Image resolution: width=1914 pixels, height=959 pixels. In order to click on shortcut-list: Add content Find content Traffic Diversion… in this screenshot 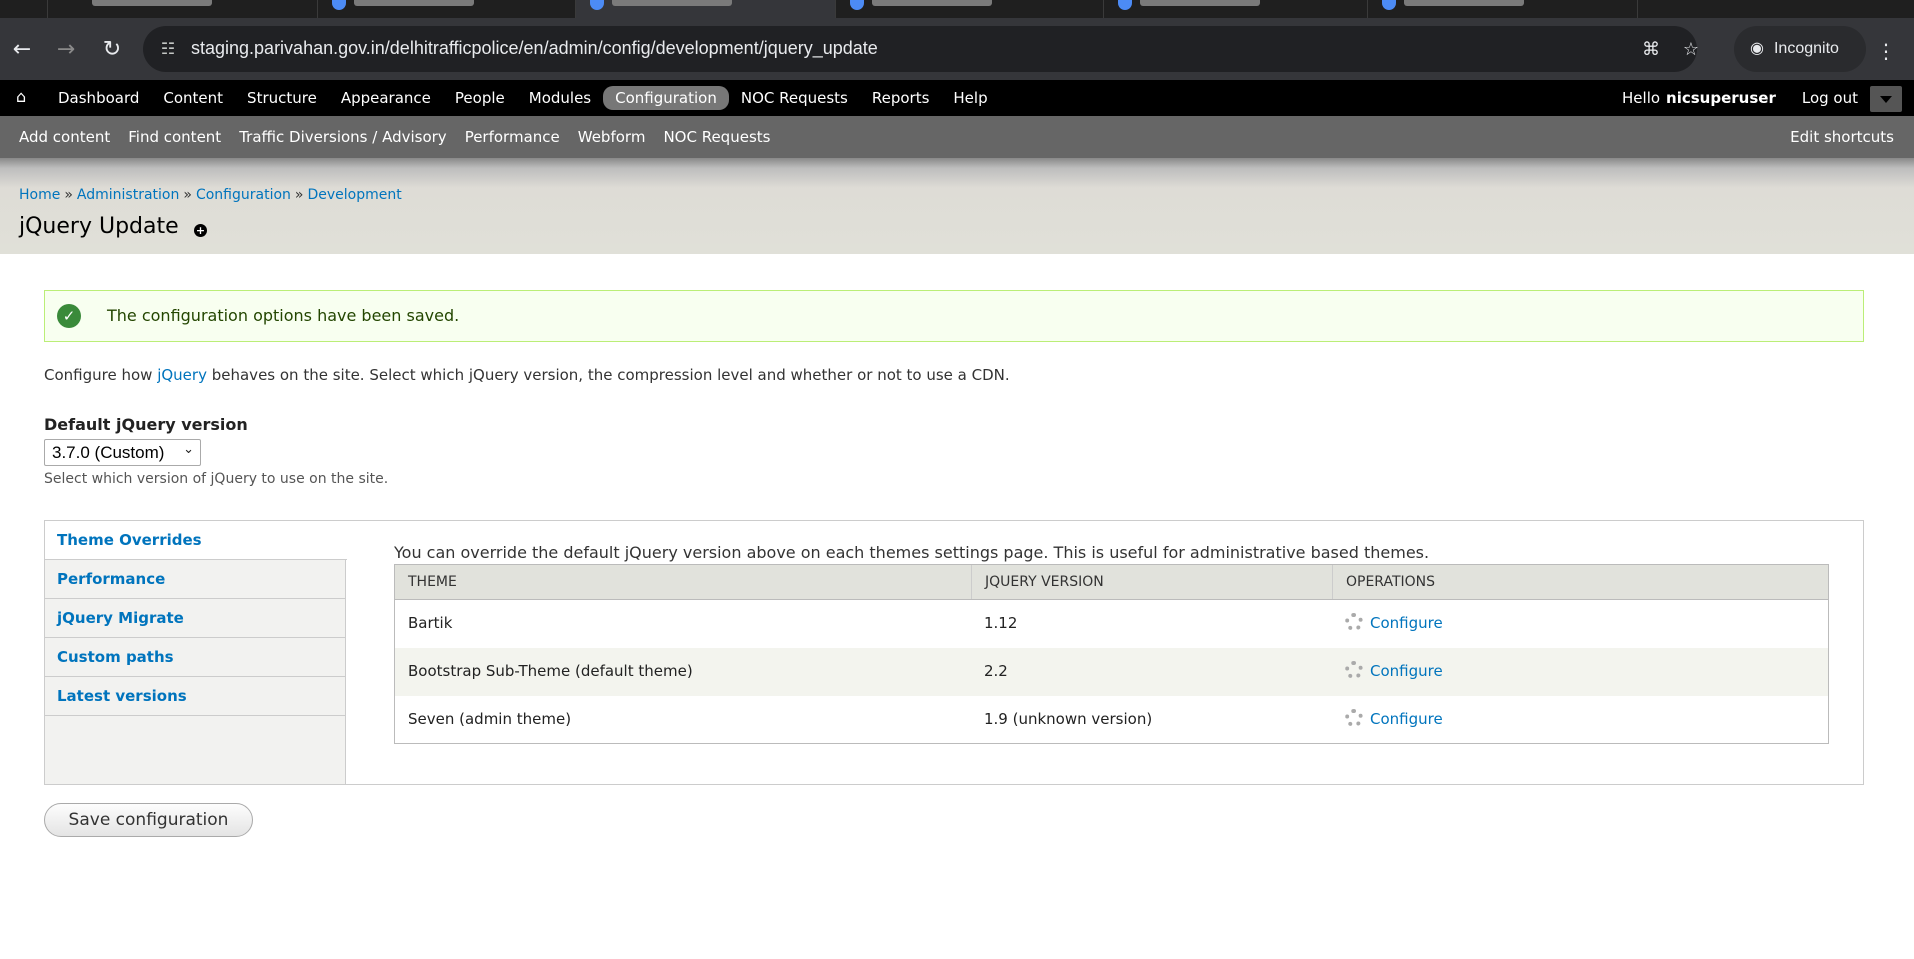, I will do `click(394, 137)`.